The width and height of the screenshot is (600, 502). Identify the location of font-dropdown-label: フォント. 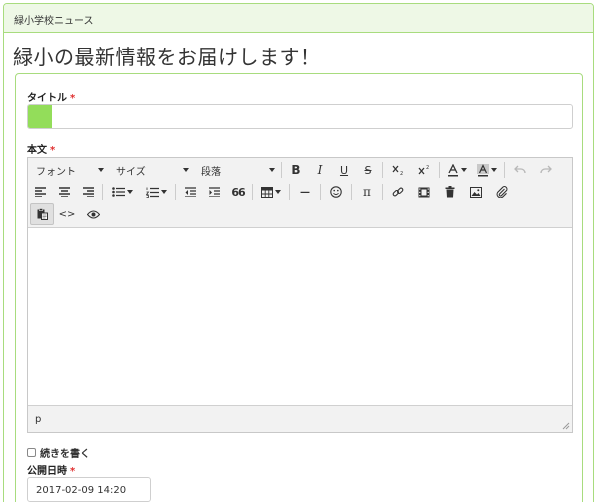
(56, 172).